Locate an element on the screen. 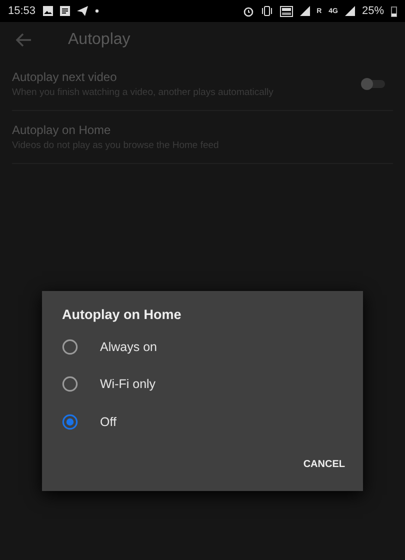 The width and height of the screenshot is (405, 560). clock-time: 15:53 is located at coordinates (22, 11).